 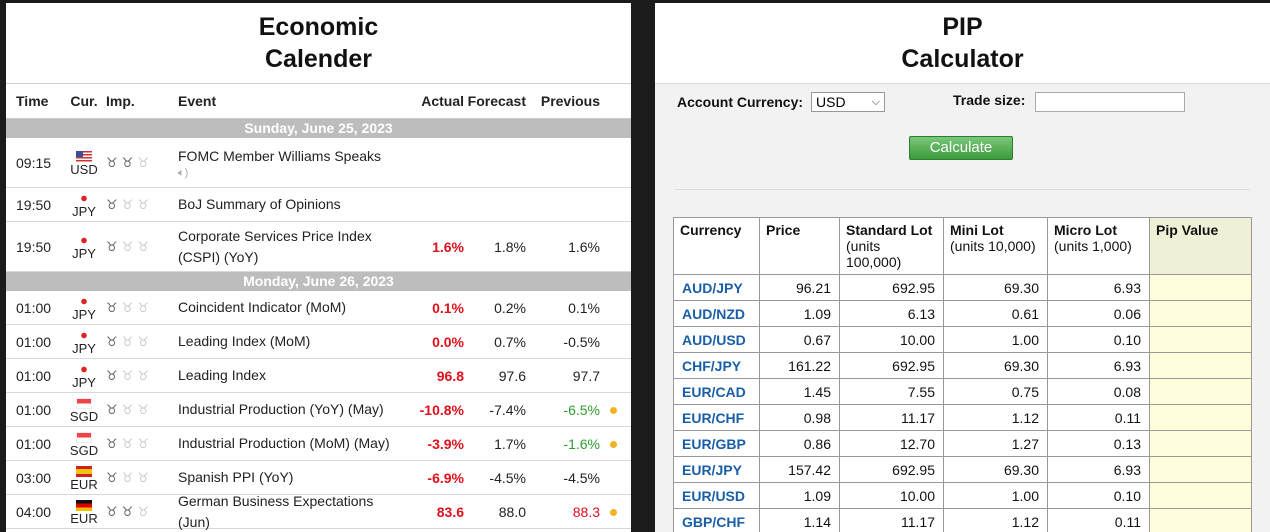 I want to click on trade-size-input, so click(x=1110, y=102).